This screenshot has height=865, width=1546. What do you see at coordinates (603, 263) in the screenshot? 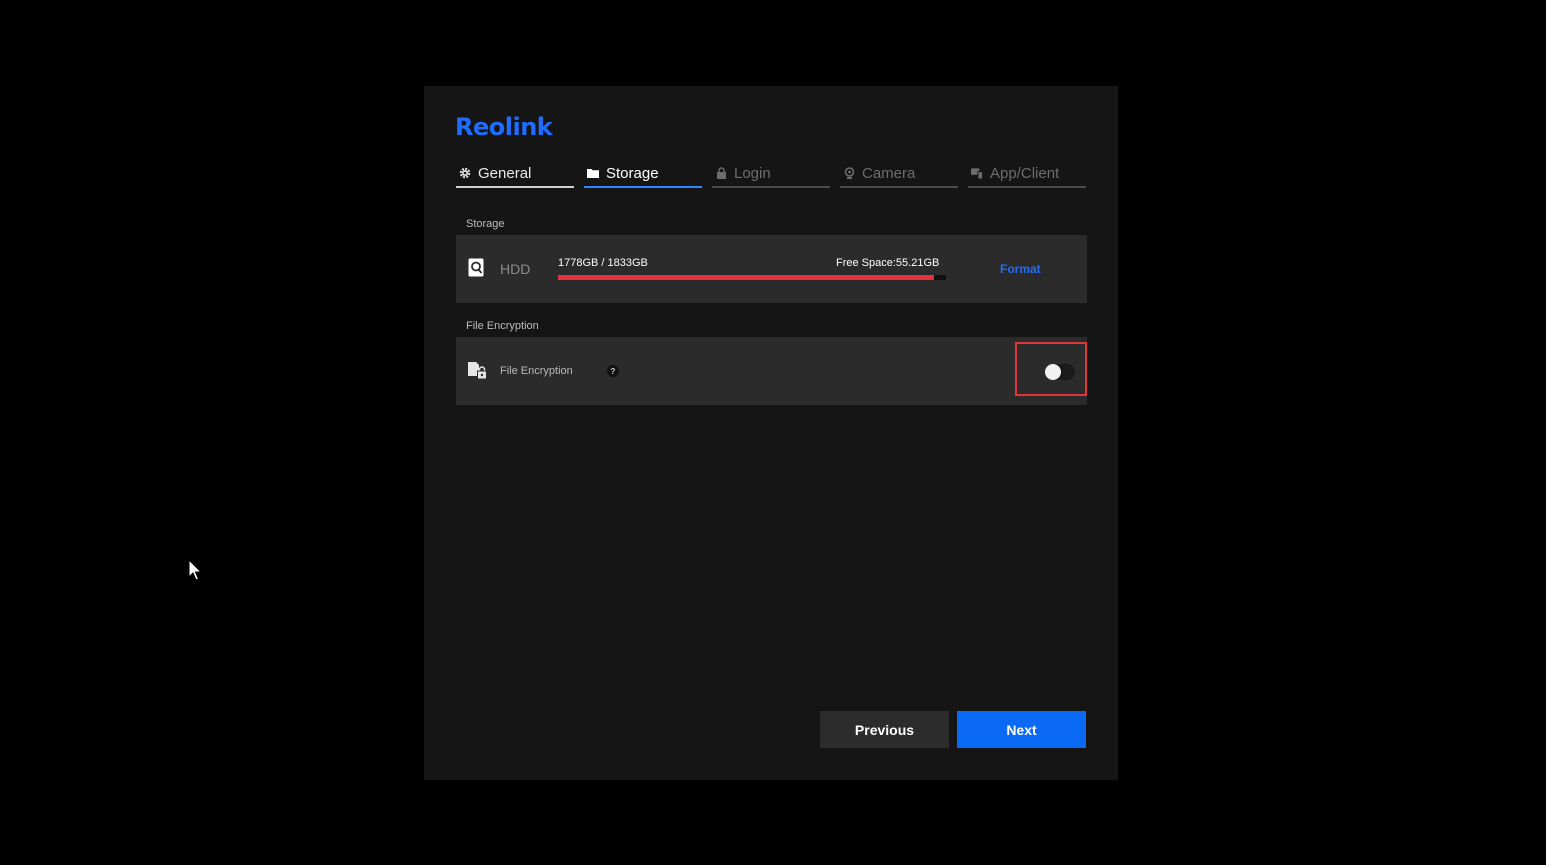
I see `storage-used-text: 1778GB / 1833GB` at bounding box center [603, 263].